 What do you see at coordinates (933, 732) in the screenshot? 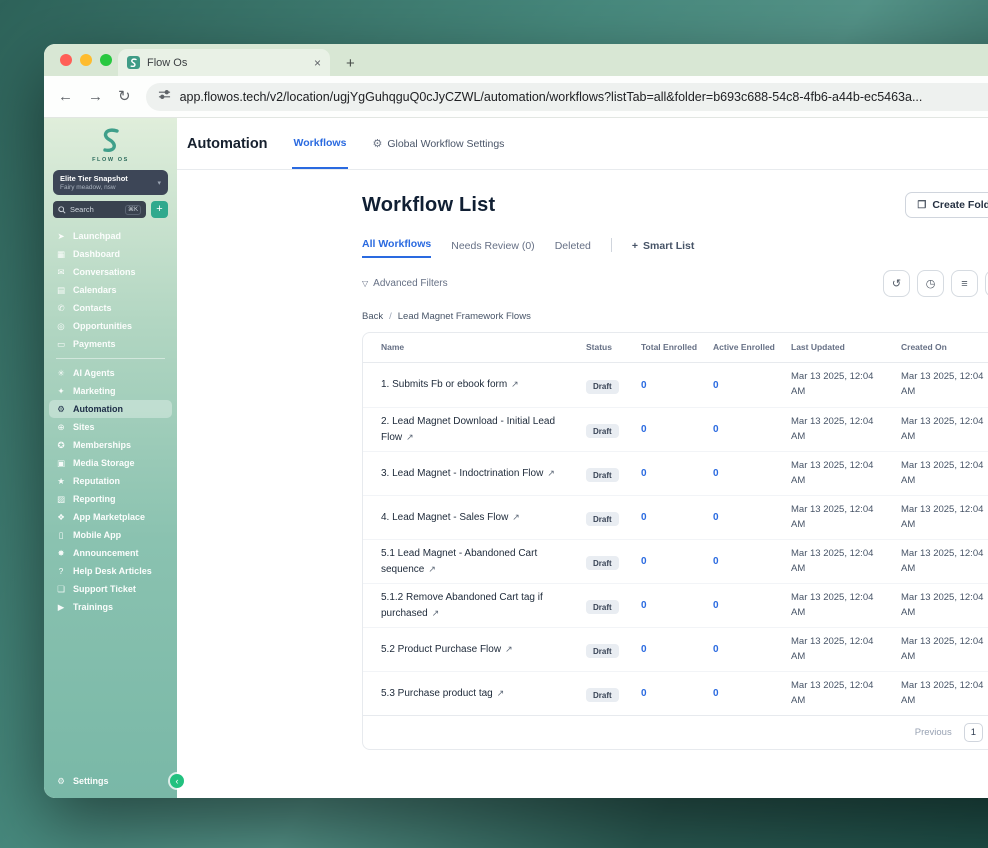
I see `previous-page-button: Previous` at bounding box center [933, 732].